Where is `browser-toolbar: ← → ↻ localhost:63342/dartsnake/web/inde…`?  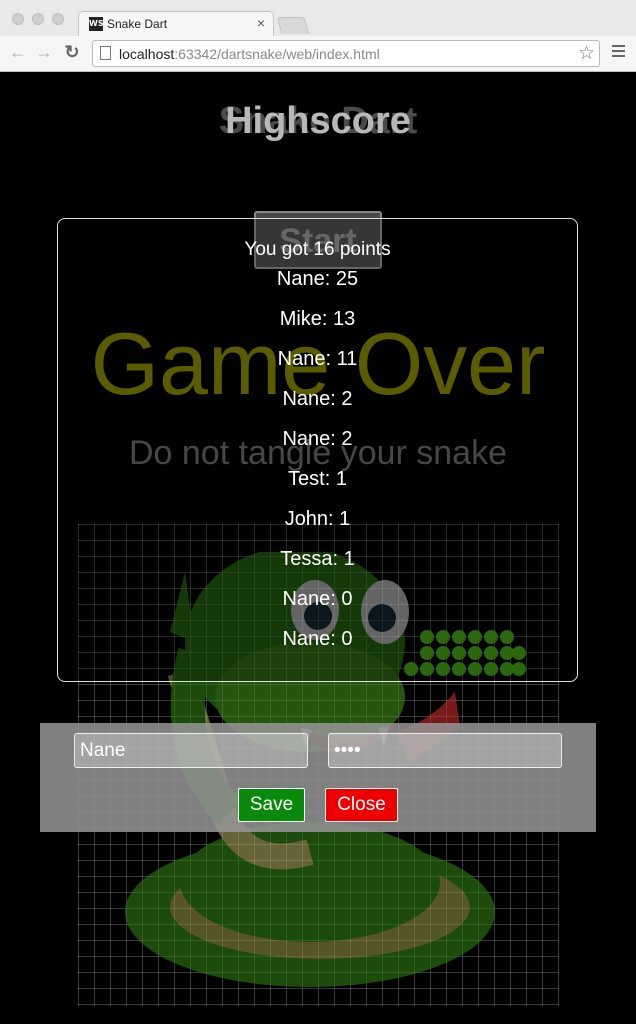
browser-toolbar: ← → ↻ localhost:63342/dartsnake/web/inde… is located at coordinates (318, 54).